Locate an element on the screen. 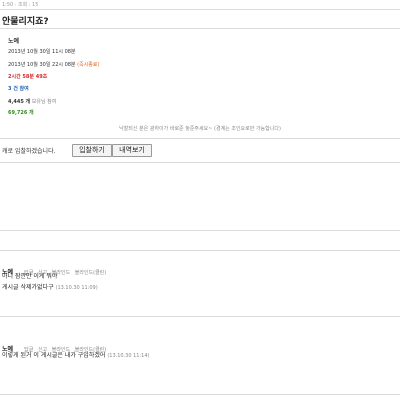  bid-count: 4,445 개 is located at coordinates (19, 102).